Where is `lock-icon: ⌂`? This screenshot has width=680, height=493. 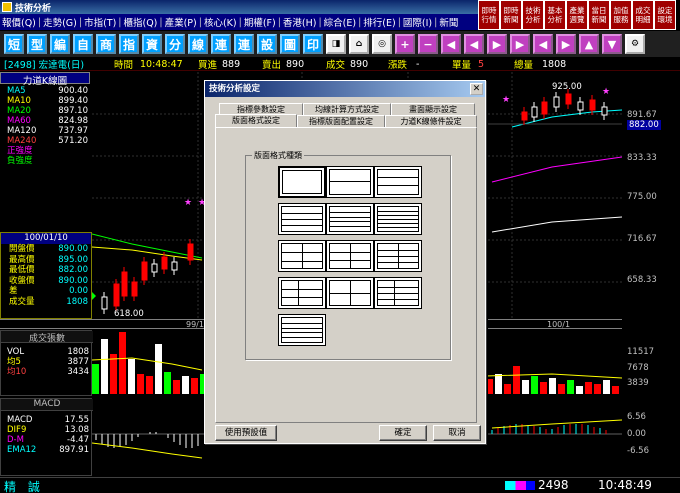
lock-icon: ⌂ is located at coordinates (359, 44).